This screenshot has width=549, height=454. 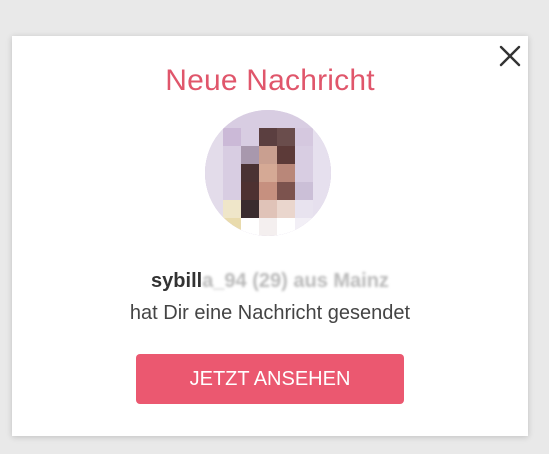 I want to click on sender-avatar, so click(x=268, y=173).